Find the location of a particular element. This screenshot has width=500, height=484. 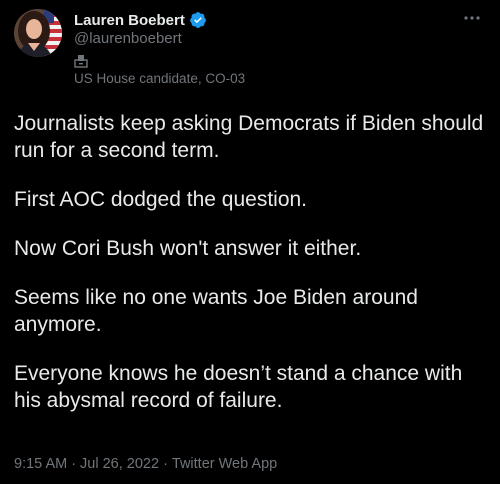

affiliation-label: US House candidate, CO-03 is located at coordinates (204, 72).